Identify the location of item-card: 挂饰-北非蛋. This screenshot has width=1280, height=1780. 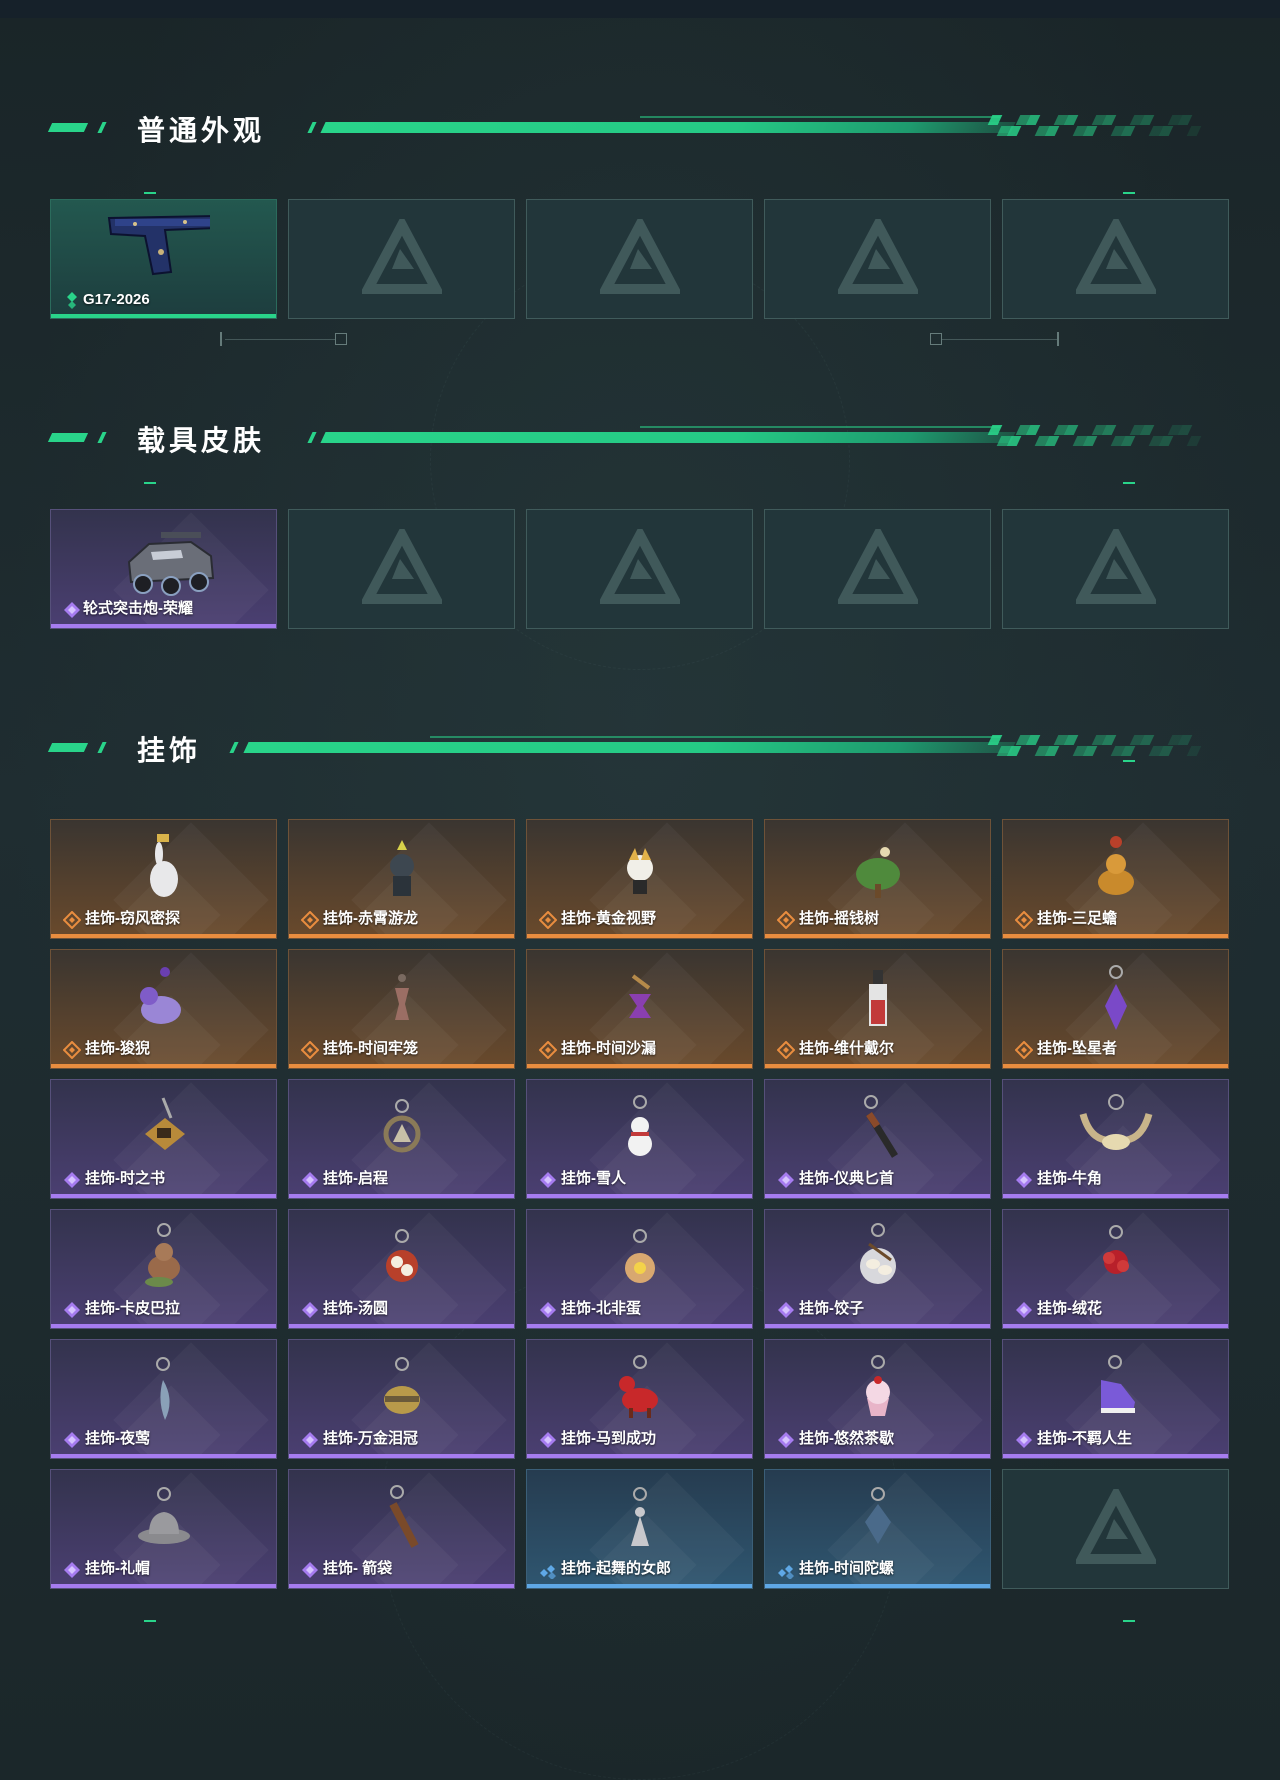
(639, 1269).